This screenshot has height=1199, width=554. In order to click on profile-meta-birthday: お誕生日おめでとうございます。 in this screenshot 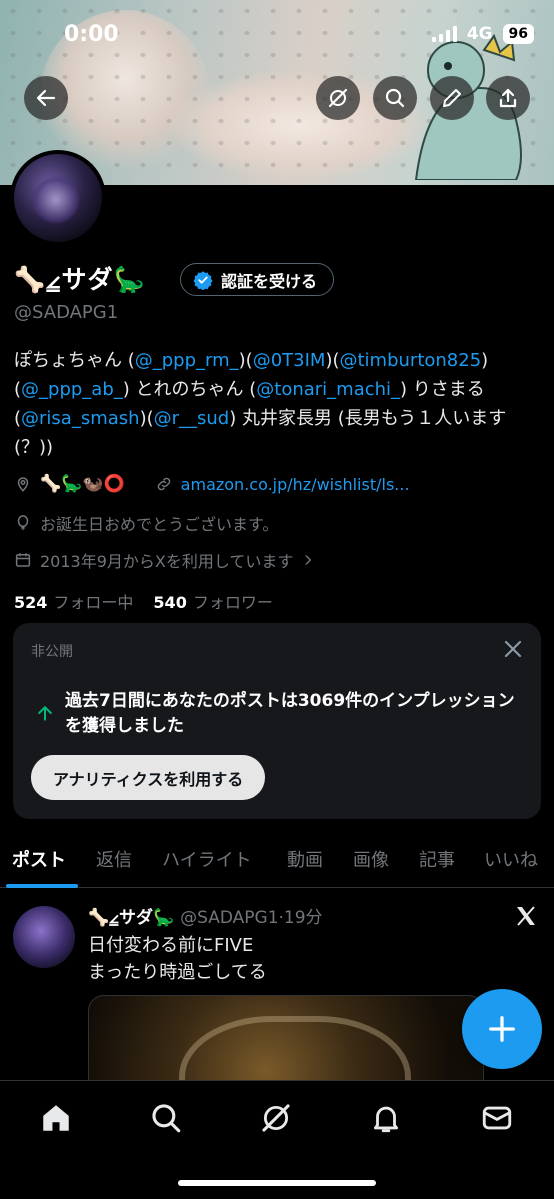, I will do `click(146, 523)`.